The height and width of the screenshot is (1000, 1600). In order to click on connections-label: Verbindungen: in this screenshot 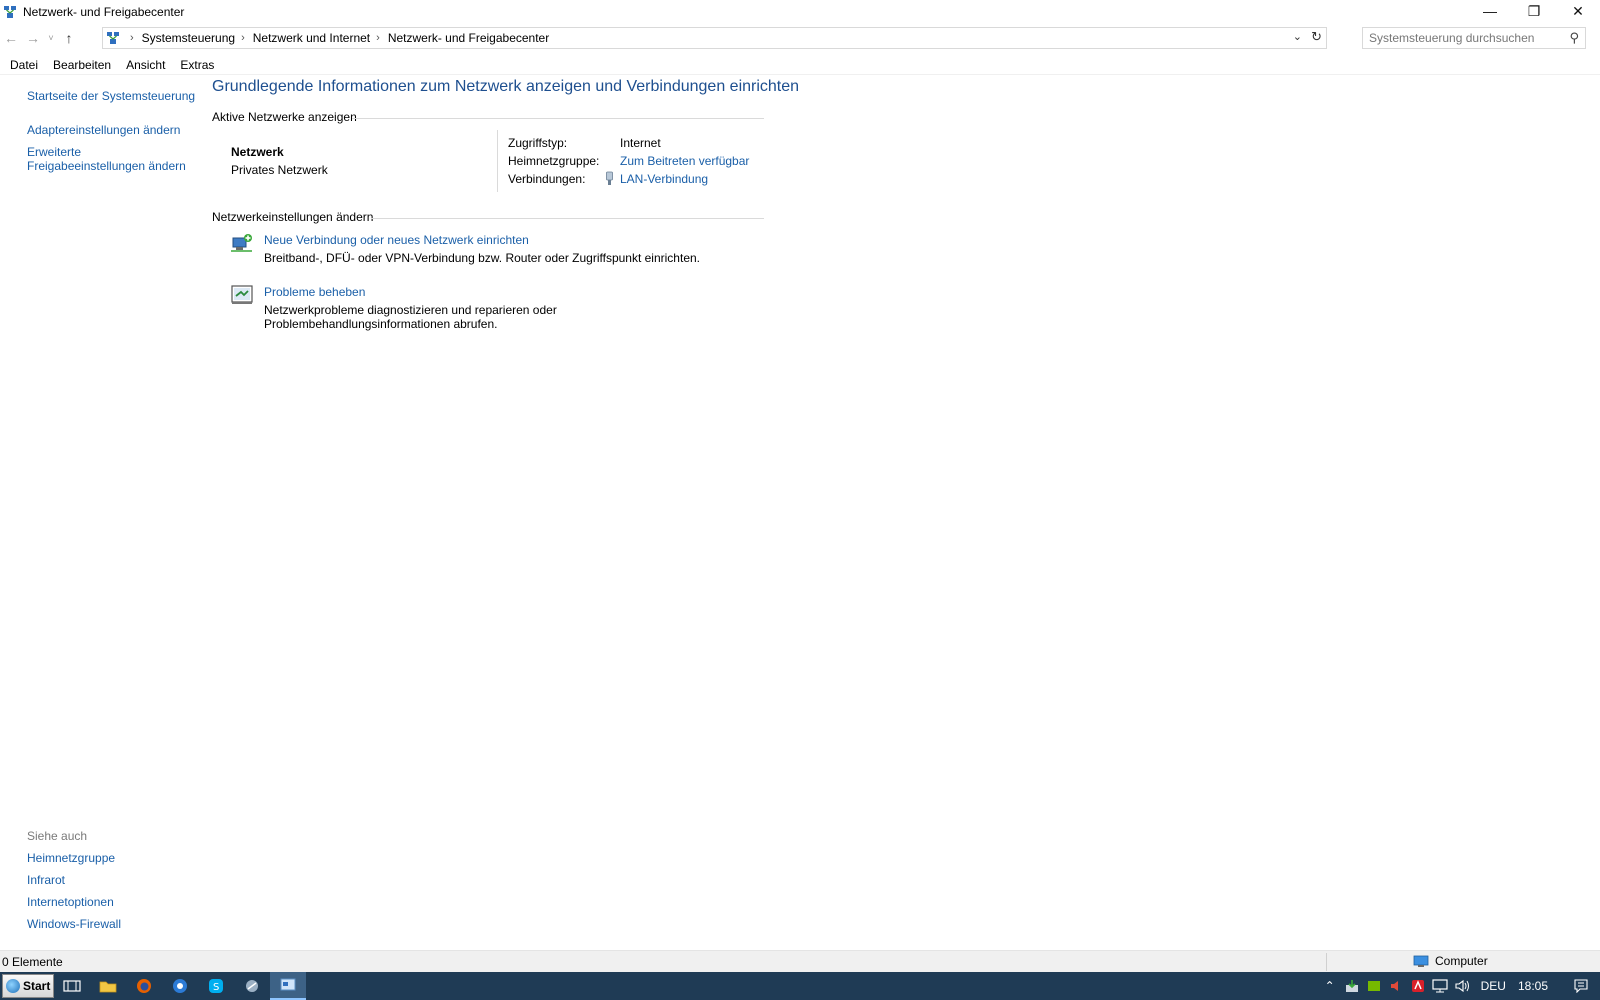, I will do `click(547, 179)`.